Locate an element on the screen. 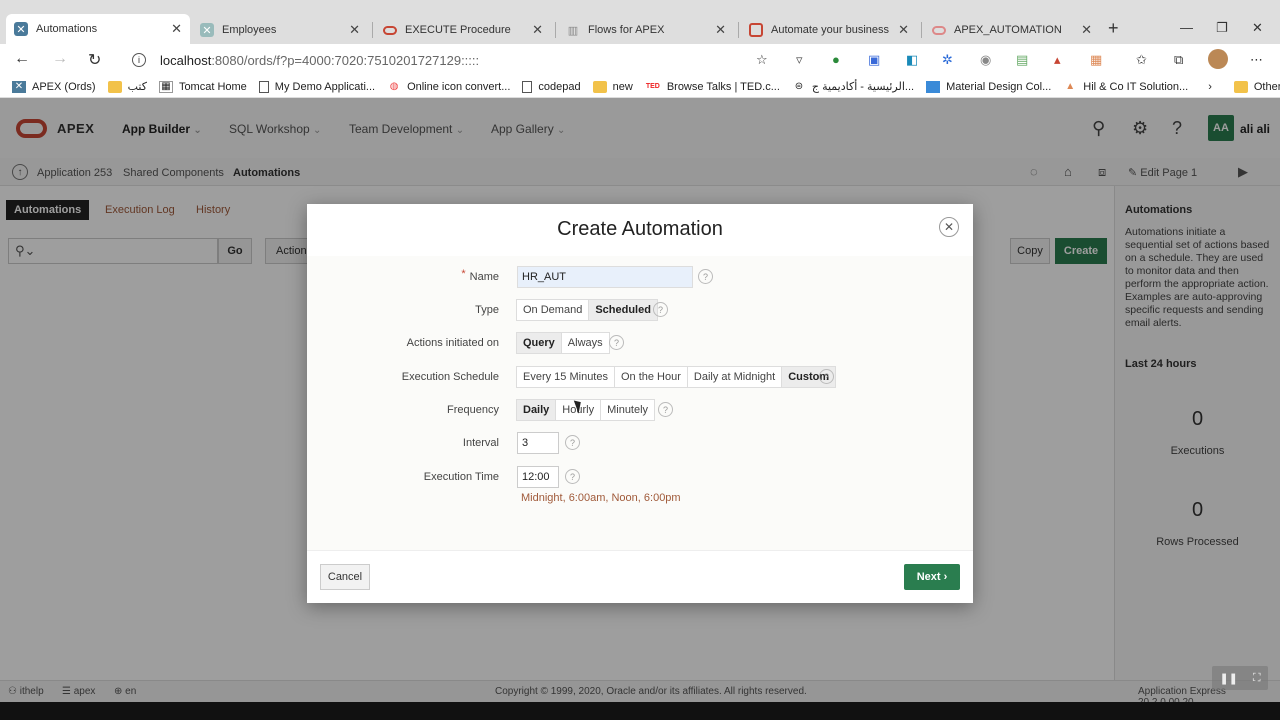  type-on-demand: On Demand is located at coordinates (553, 310).